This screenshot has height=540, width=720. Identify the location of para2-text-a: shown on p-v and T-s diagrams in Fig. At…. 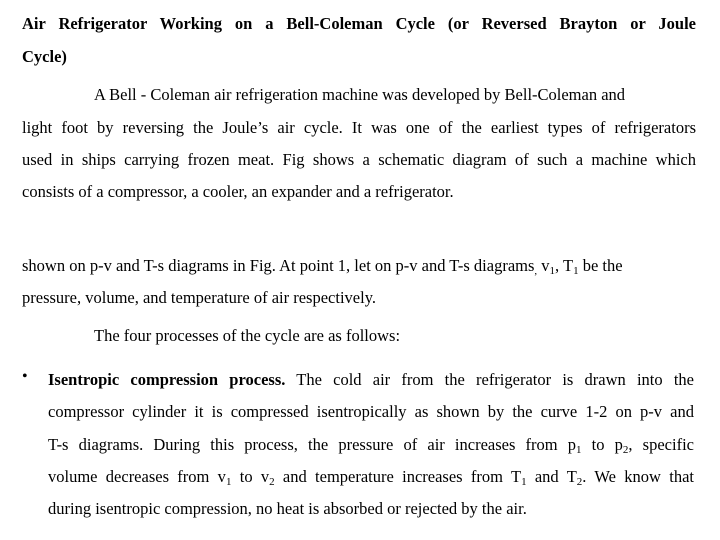
(278, 265).